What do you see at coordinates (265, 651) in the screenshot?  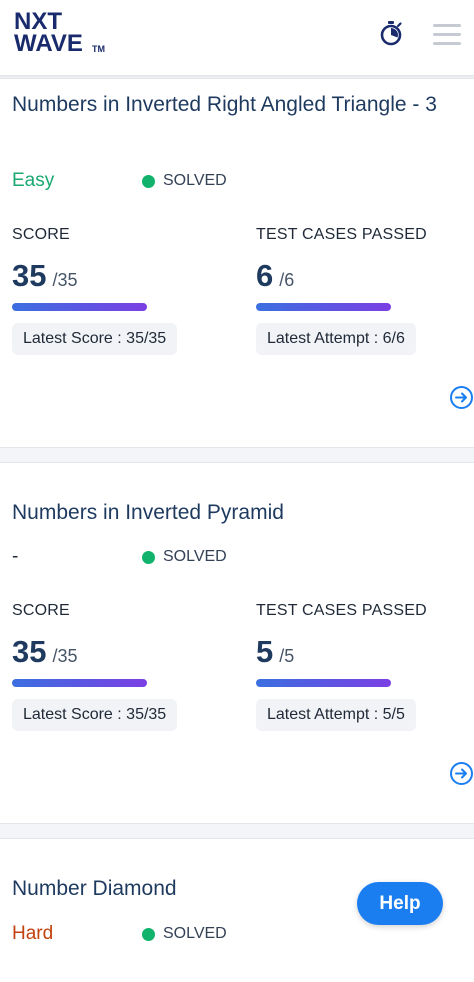 I see `tests-number: 5` at bounding box center [265, 651].